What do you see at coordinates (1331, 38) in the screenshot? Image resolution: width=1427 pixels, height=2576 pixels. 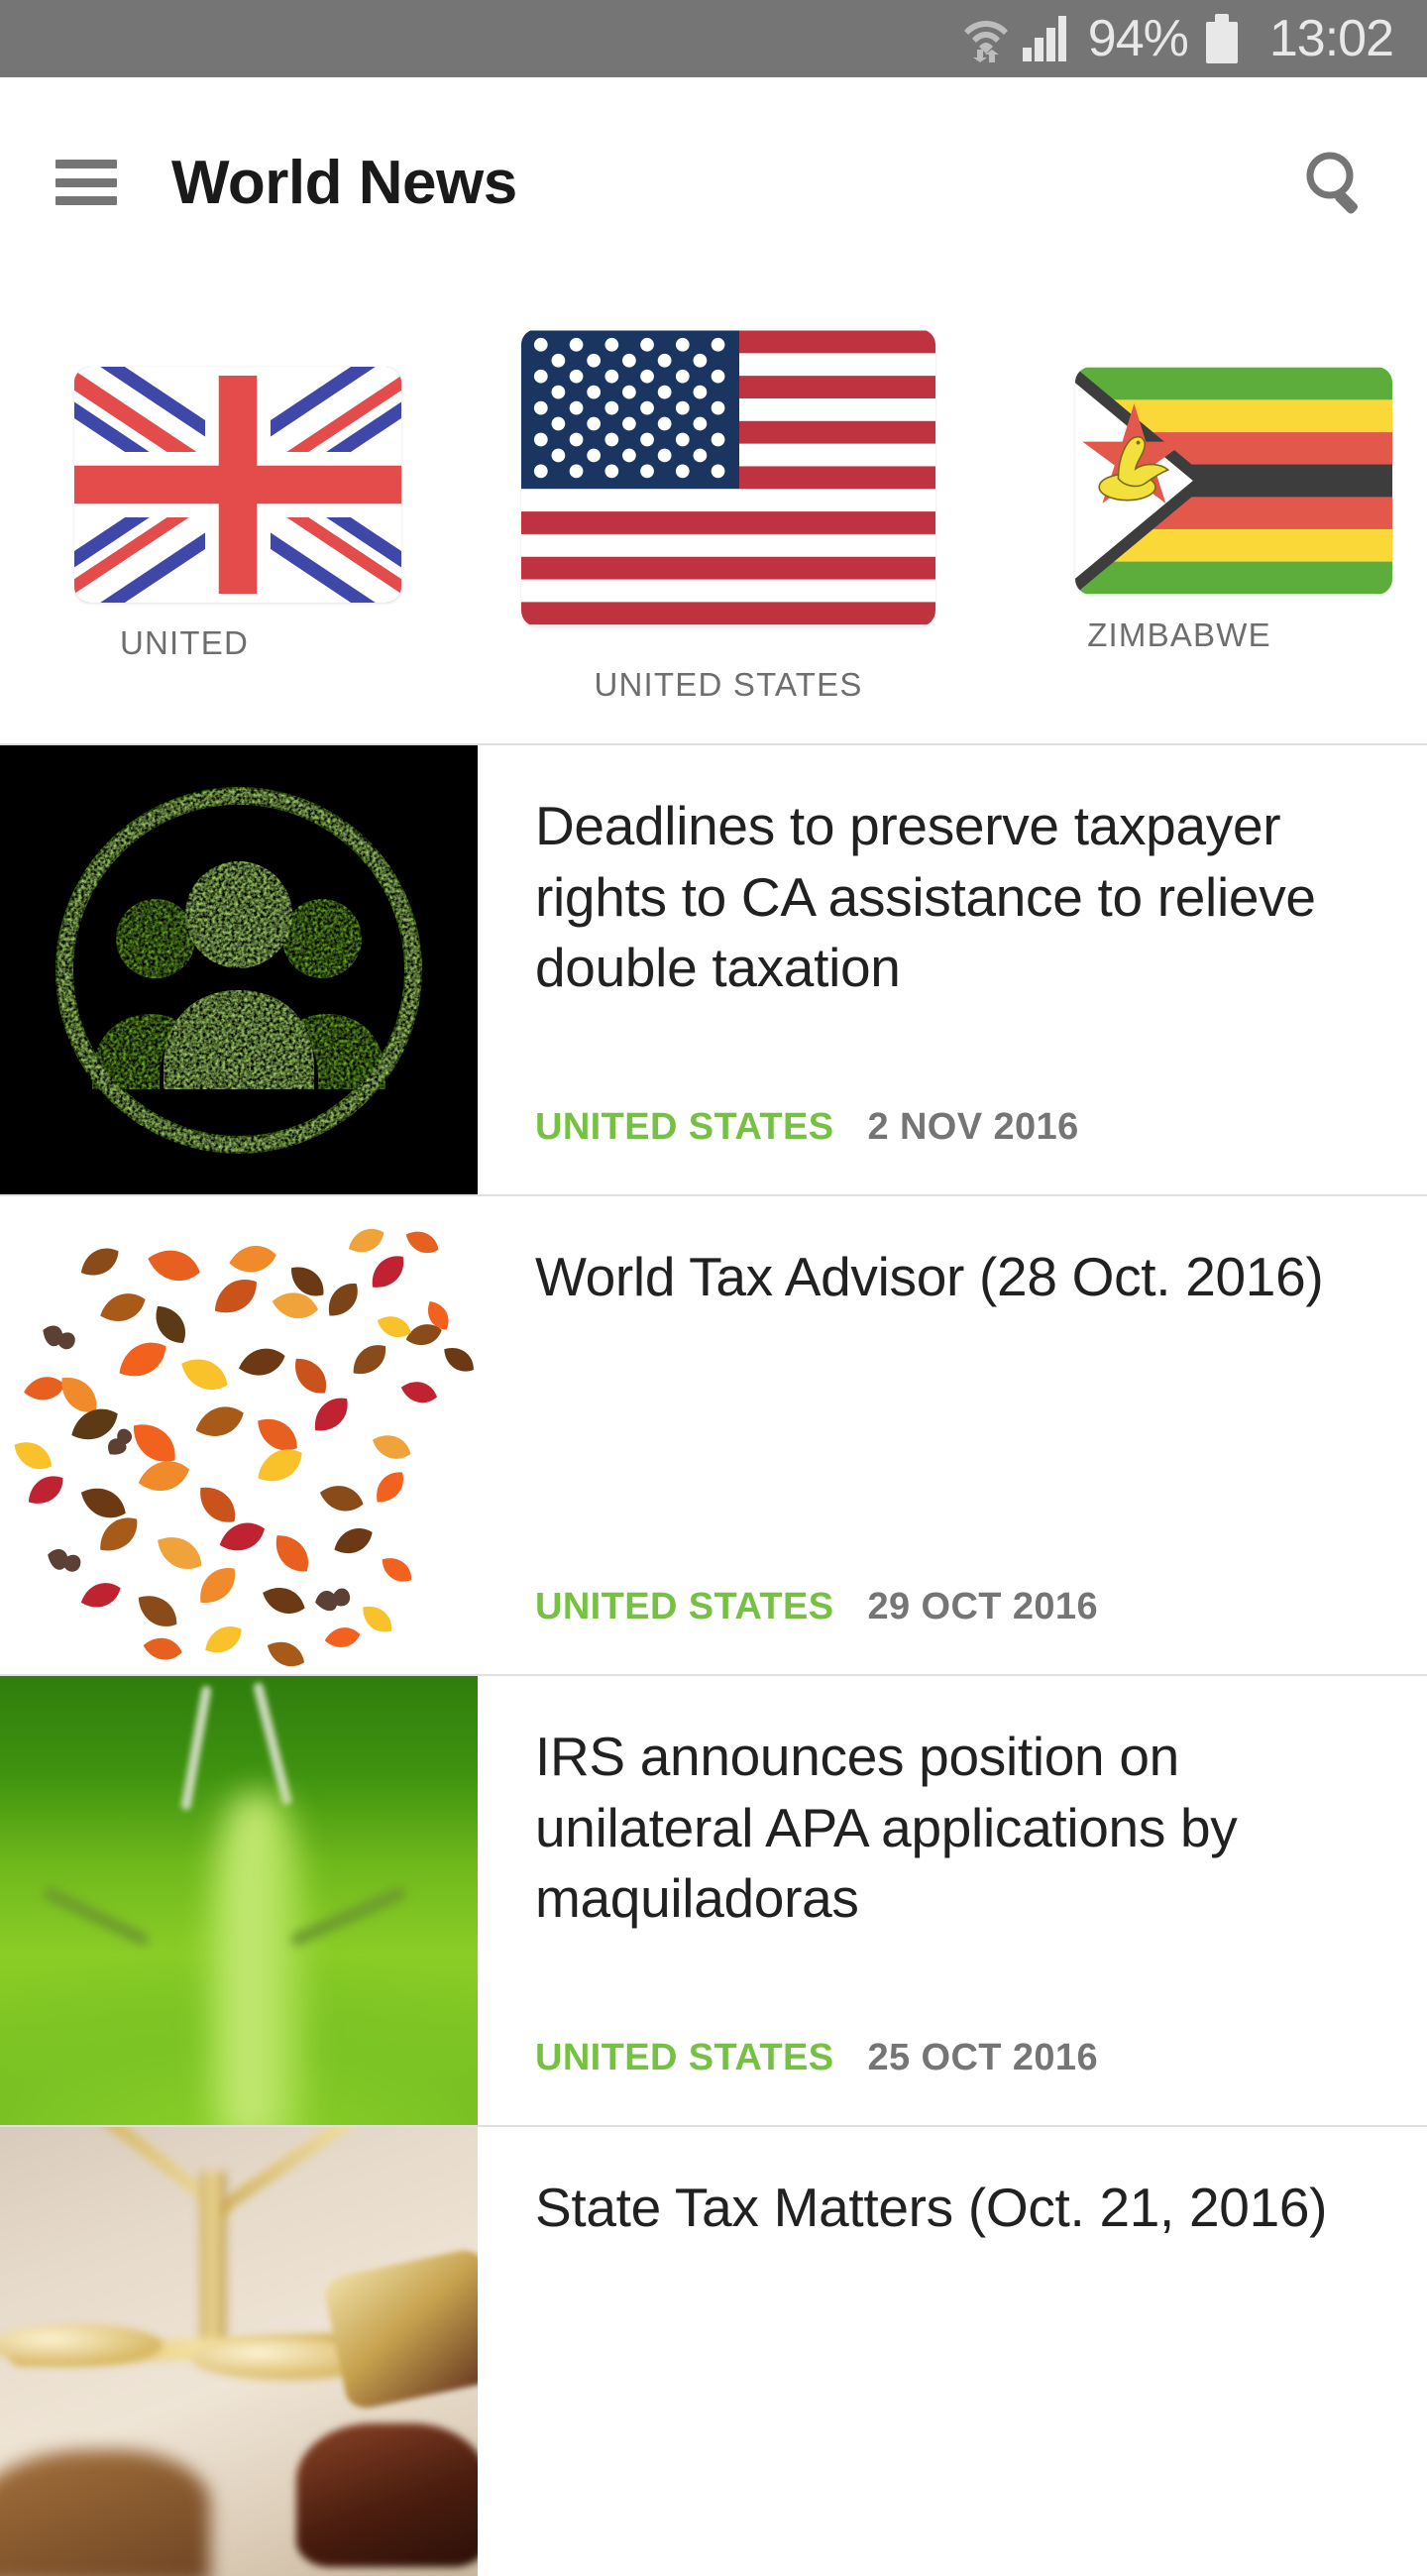 I see `status-clock: 13:02` at bounding box center [1331, 38].